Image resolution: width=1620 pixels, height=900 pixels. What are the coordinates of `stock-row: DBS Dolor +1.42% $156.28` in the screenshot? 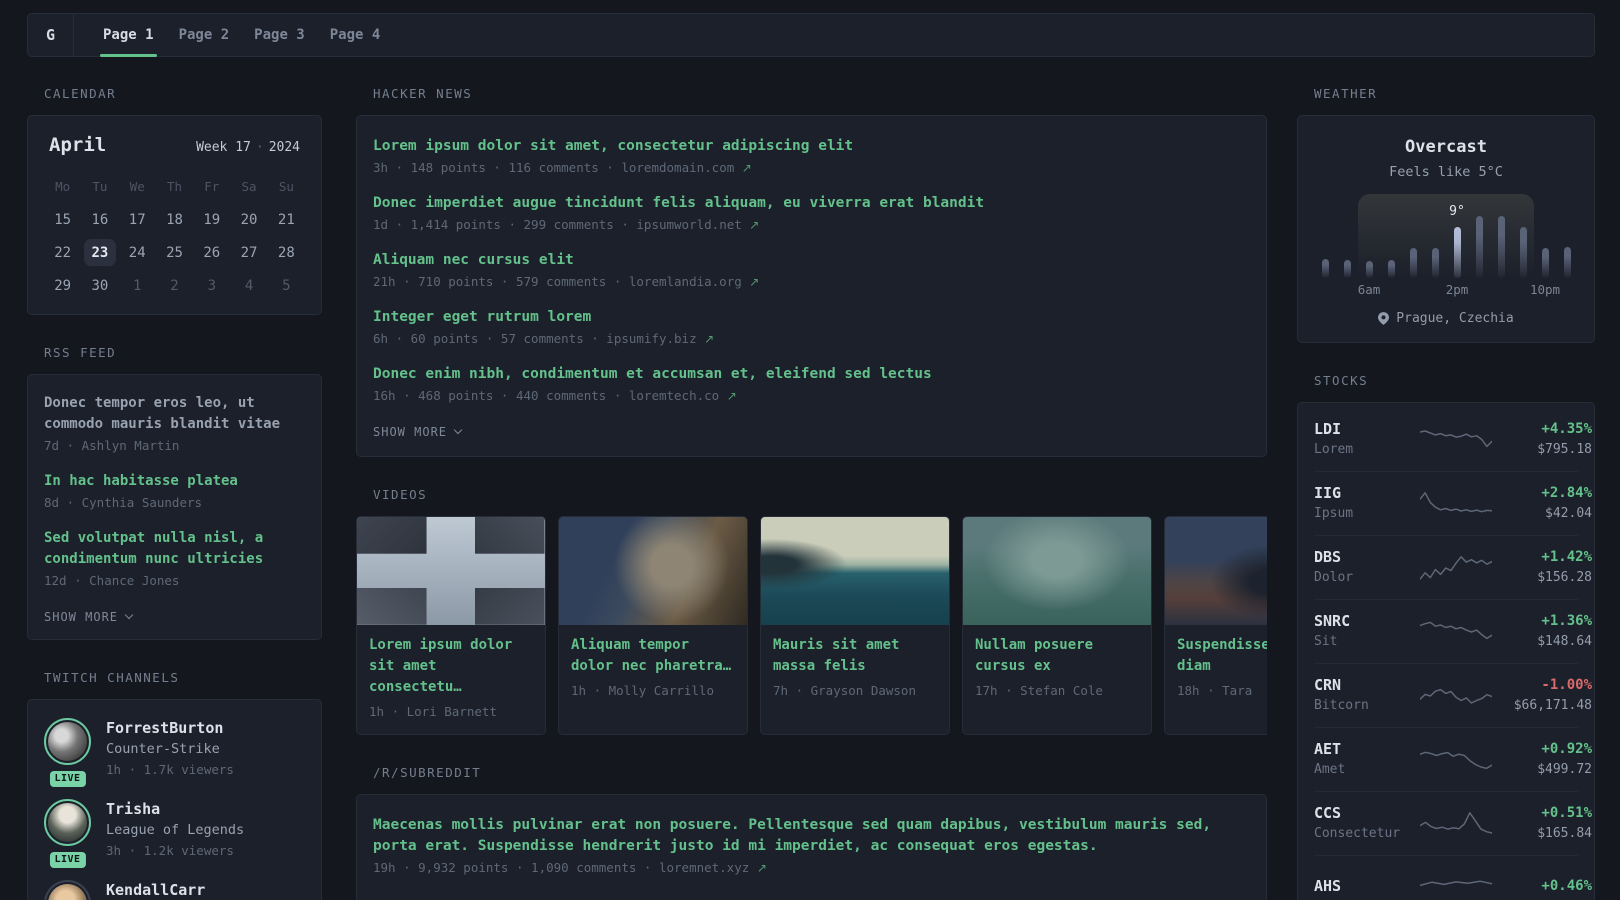 It's located at (1453, 567).